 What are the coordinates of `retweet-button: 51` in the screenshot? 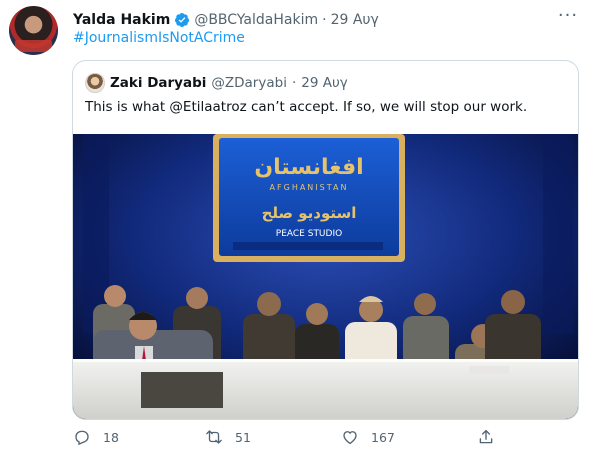 It's located at (228, 437).